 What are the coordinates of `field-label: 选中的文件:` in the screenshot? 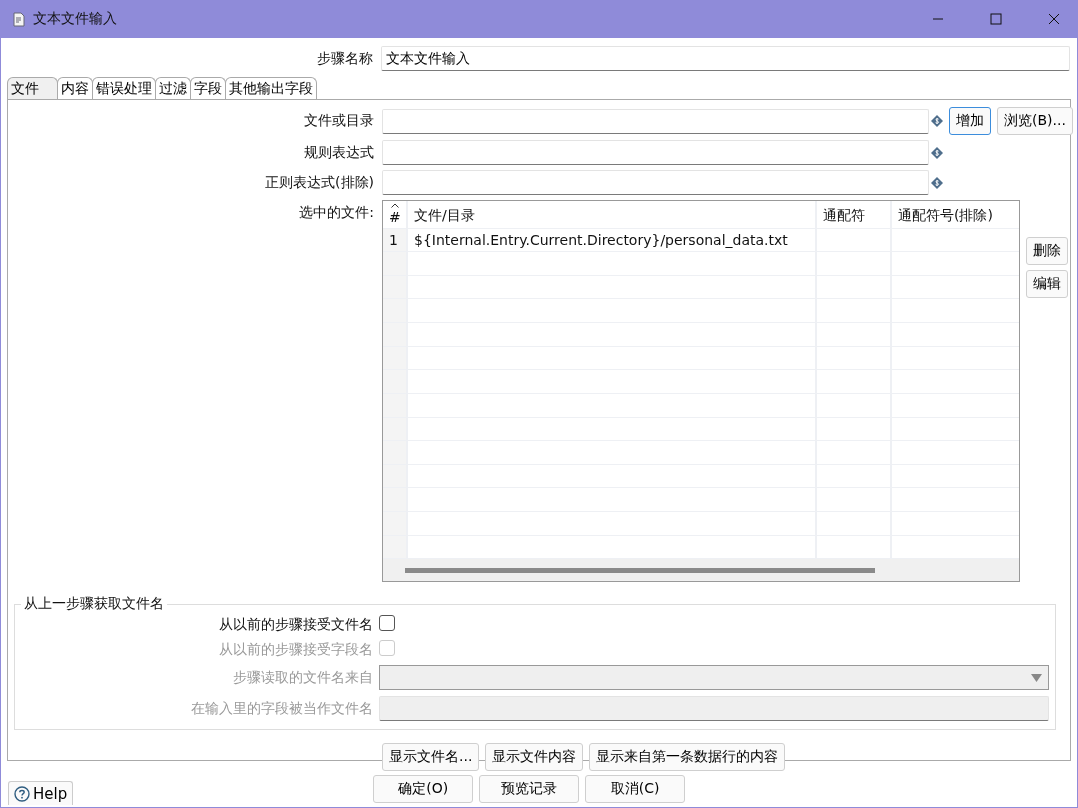 It's located at (336, 212).